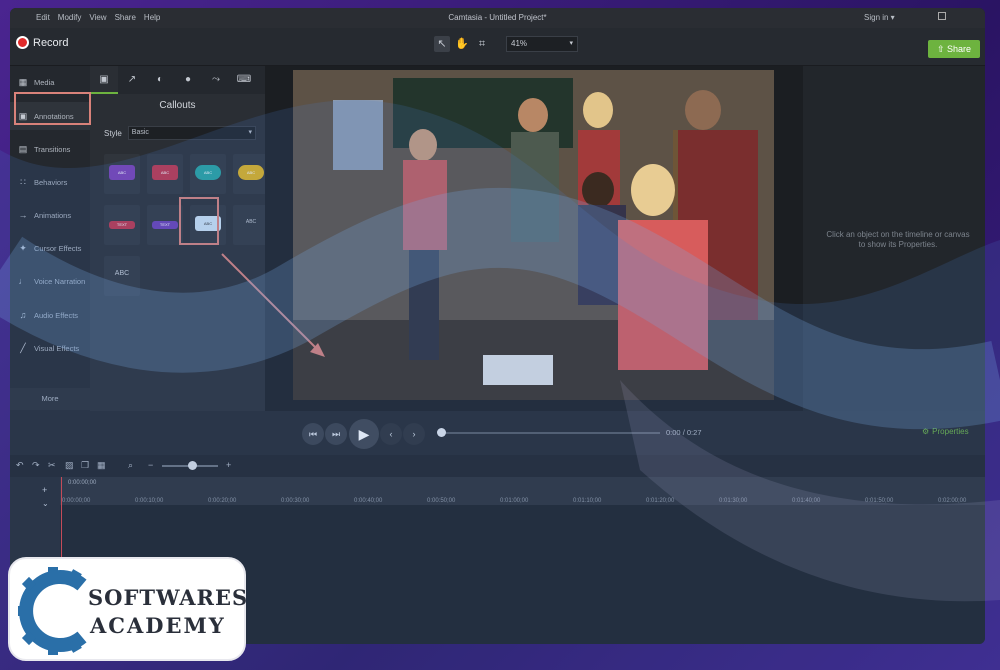 The image size is (1000, 670). Describe the element at coordinates (168, 597) in the screenshot. I see `logo-line-1: SOFTWARES` at that location.